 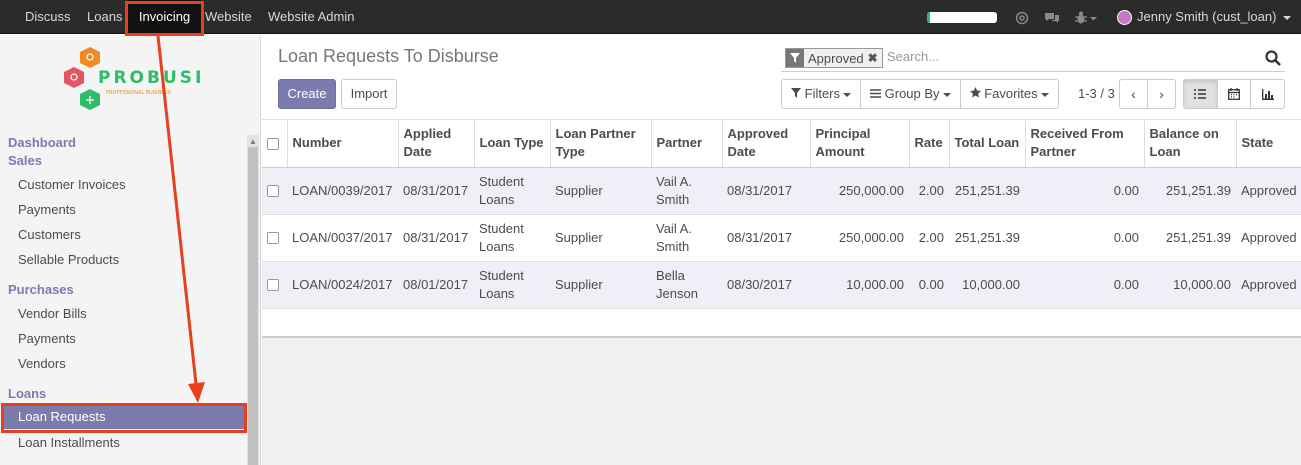 What do you see at coordinates (72, 184) in the screenshot?
I see `sidebar-item-customer-invoices: Customer Invoices` at bounding box center [72, 184].